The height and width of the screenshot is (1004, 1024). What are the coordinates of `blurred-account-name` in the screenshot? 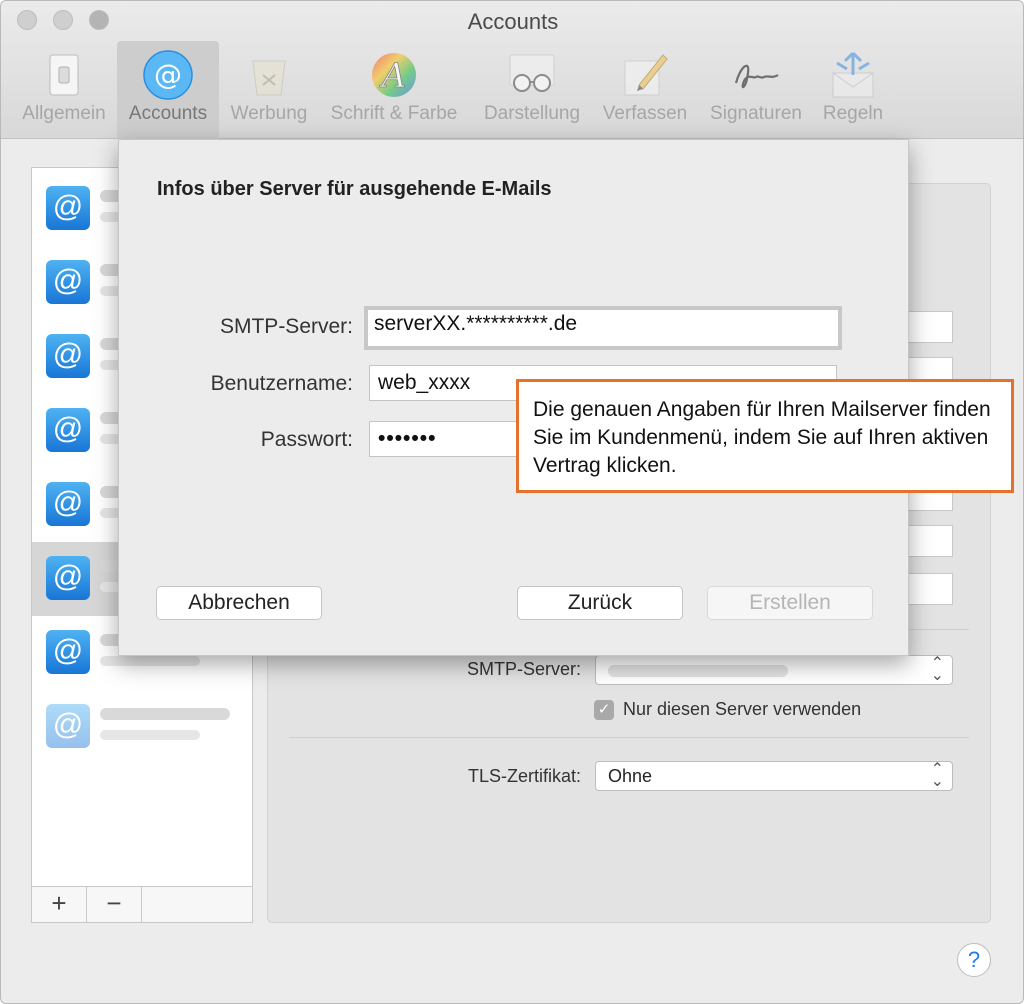 It's located at (165, 714).